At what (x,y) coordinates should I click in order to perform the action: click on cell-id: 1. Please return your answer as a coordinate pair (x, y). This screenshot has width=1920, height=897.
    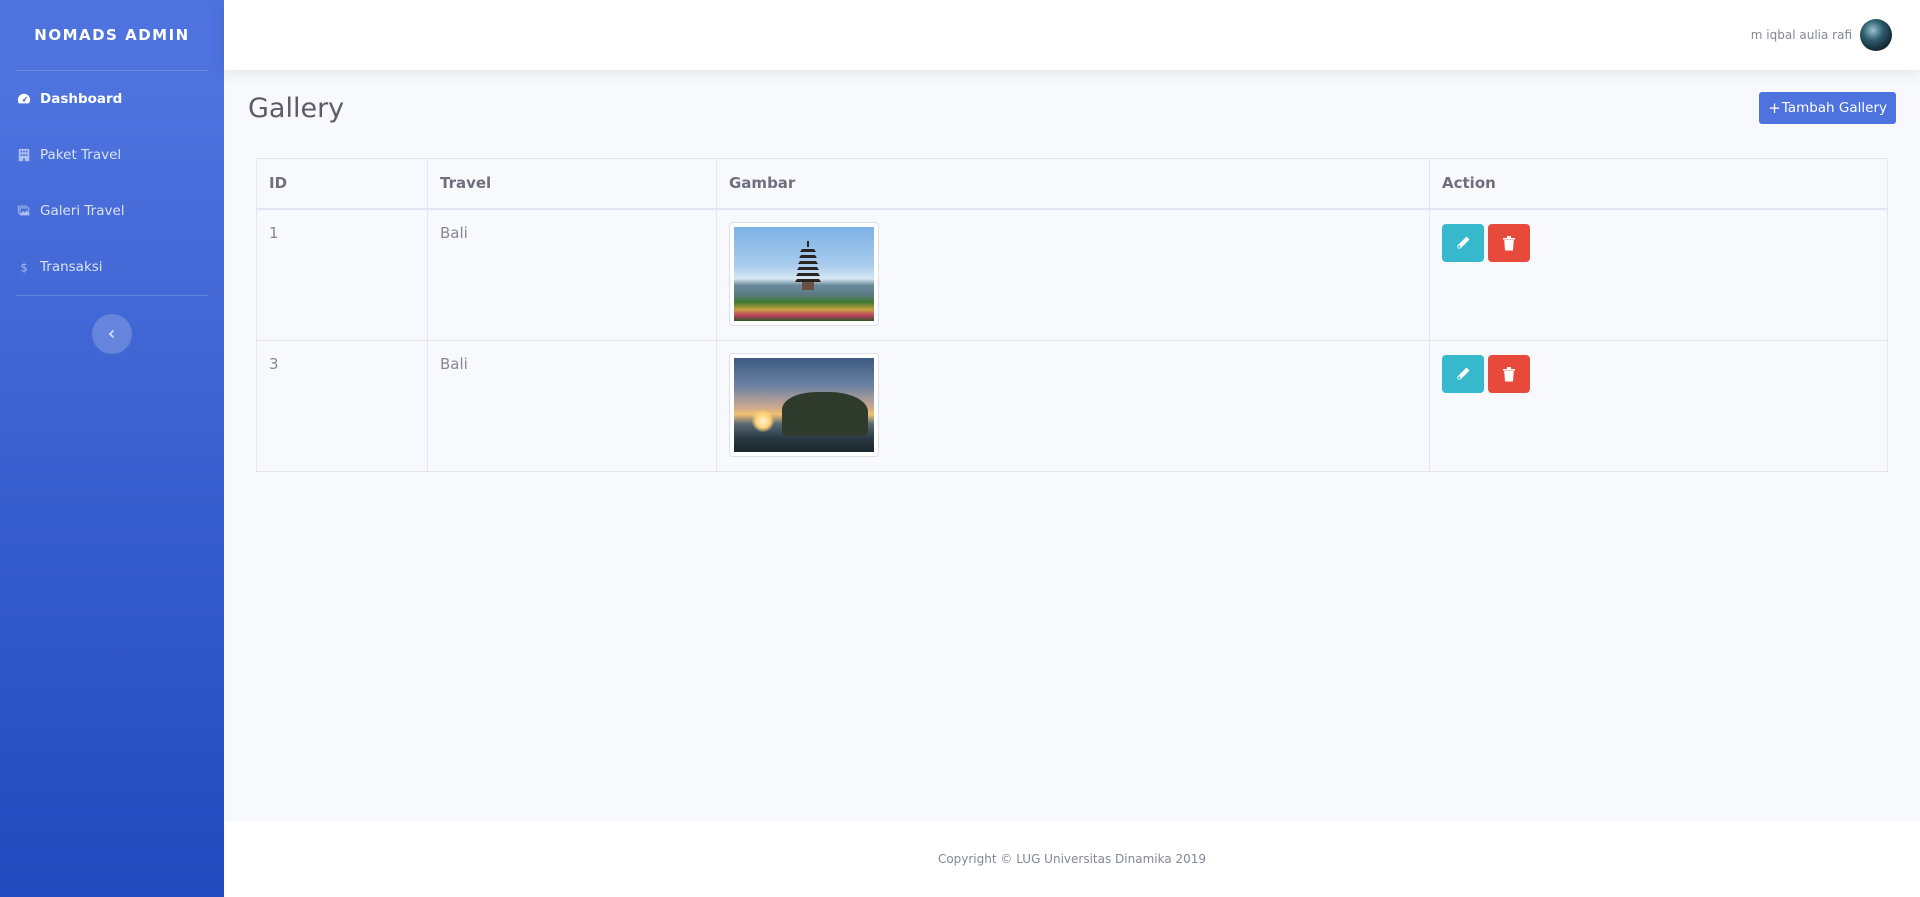
    Looking at the image, I should click on (342, 274).